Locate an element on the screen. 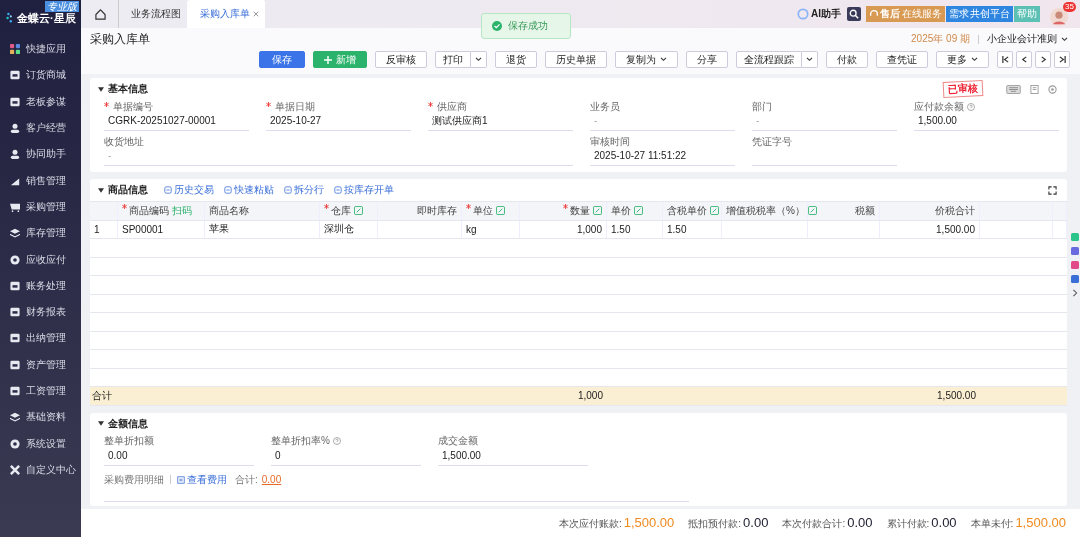 The width and height of the screenshot is (1080, 537). stack-icon is located at coordinates (15, 233).